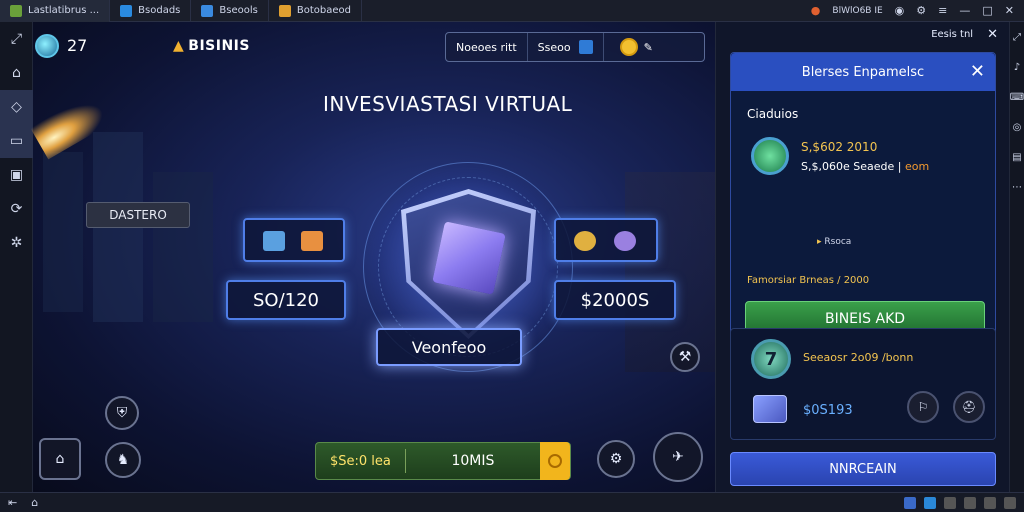 This screenshot has width=1024, height=512. Describe the element at coordinates (133, 242) in the screenshot. I see `city-background` at that location.